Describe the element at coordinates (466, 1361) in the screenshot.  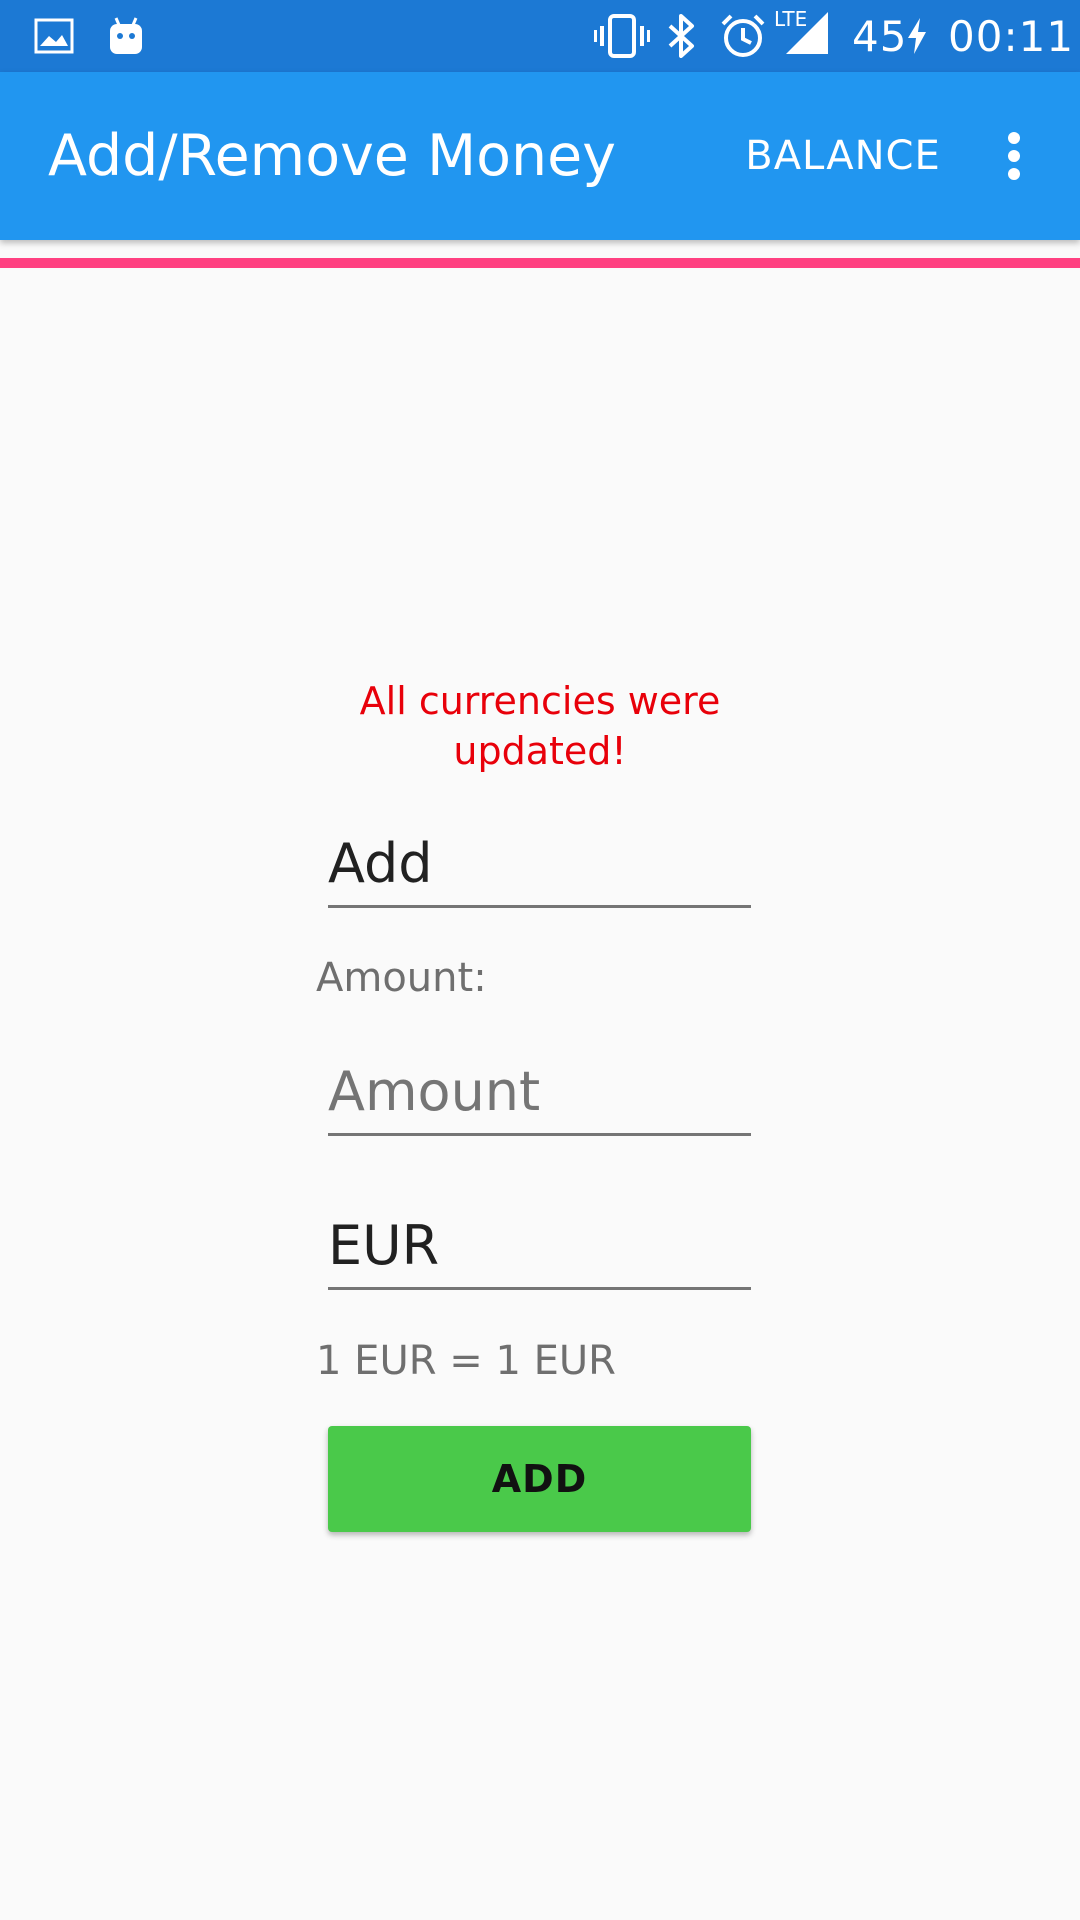
I see `exchange-rate-text: 1 EUR = 1 EUR` at that location.